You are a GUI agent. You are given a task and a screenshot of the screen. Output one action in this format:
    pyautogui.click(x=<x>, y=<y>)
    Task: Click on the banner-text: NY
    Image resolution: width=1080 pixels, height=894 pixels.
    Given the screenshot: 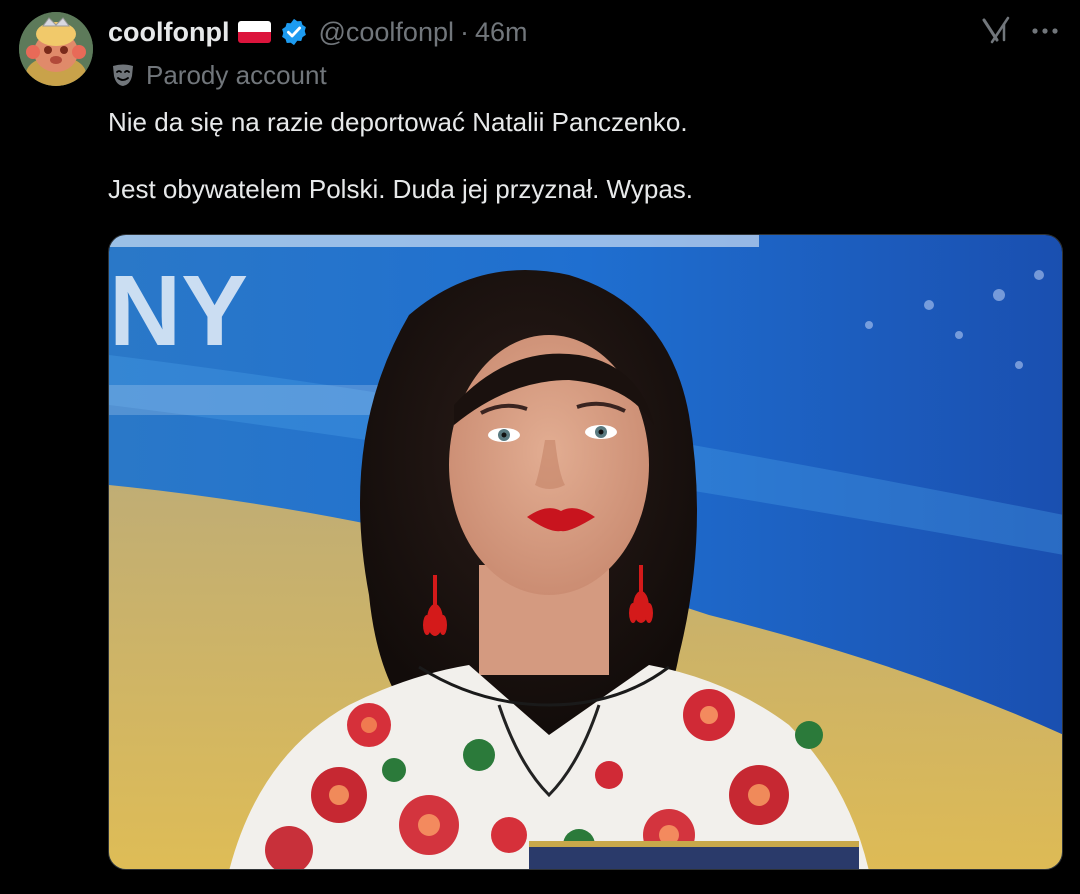 What is the action you would take?
    pyautogui.click(x=178, y=311)
    